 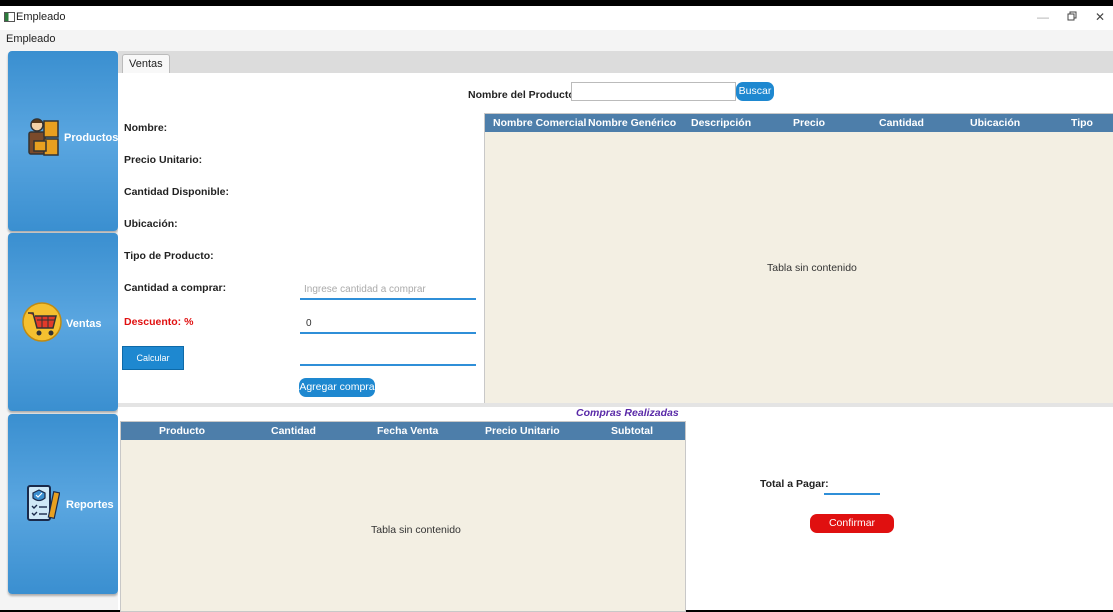 What do you see at coordinates (1082, 123) in the screenshot?
I see `col-tipo: Tipo` at bounding box center [1082, 123].